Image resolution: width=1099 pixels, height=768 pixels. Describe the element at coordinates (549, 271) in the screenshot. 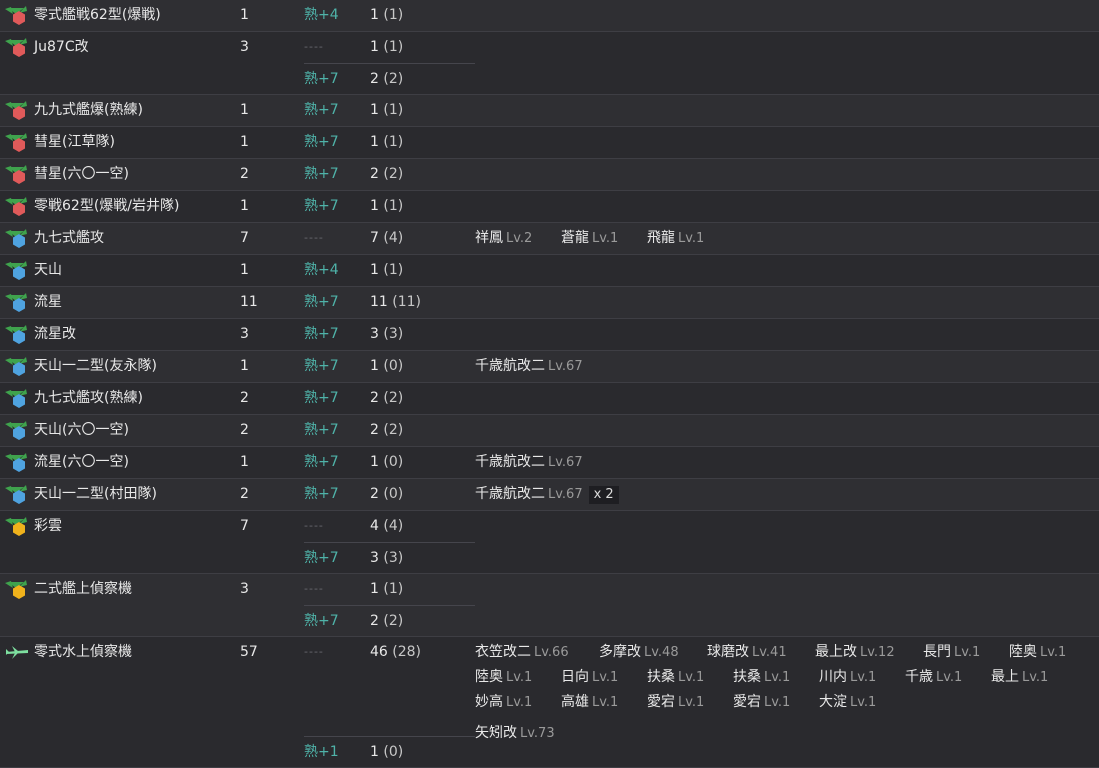

I see `equipment-row: 天山 1 熟+4 1 (1)` at that location.